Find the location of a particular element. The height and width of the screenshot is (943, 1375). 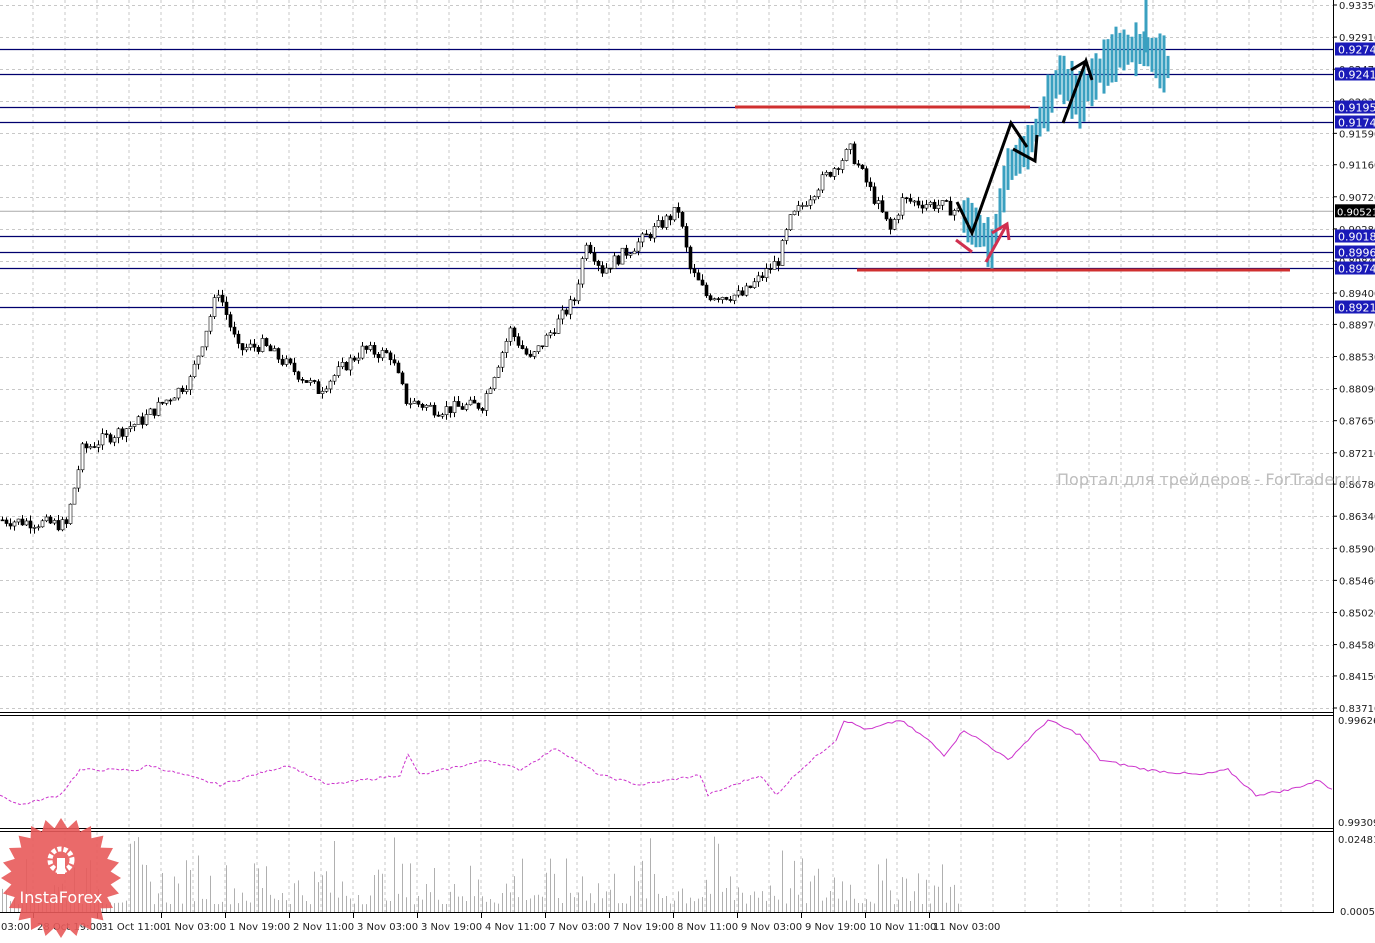

price-tick-label: 0.86340 is located at coordinates (1357, 517).